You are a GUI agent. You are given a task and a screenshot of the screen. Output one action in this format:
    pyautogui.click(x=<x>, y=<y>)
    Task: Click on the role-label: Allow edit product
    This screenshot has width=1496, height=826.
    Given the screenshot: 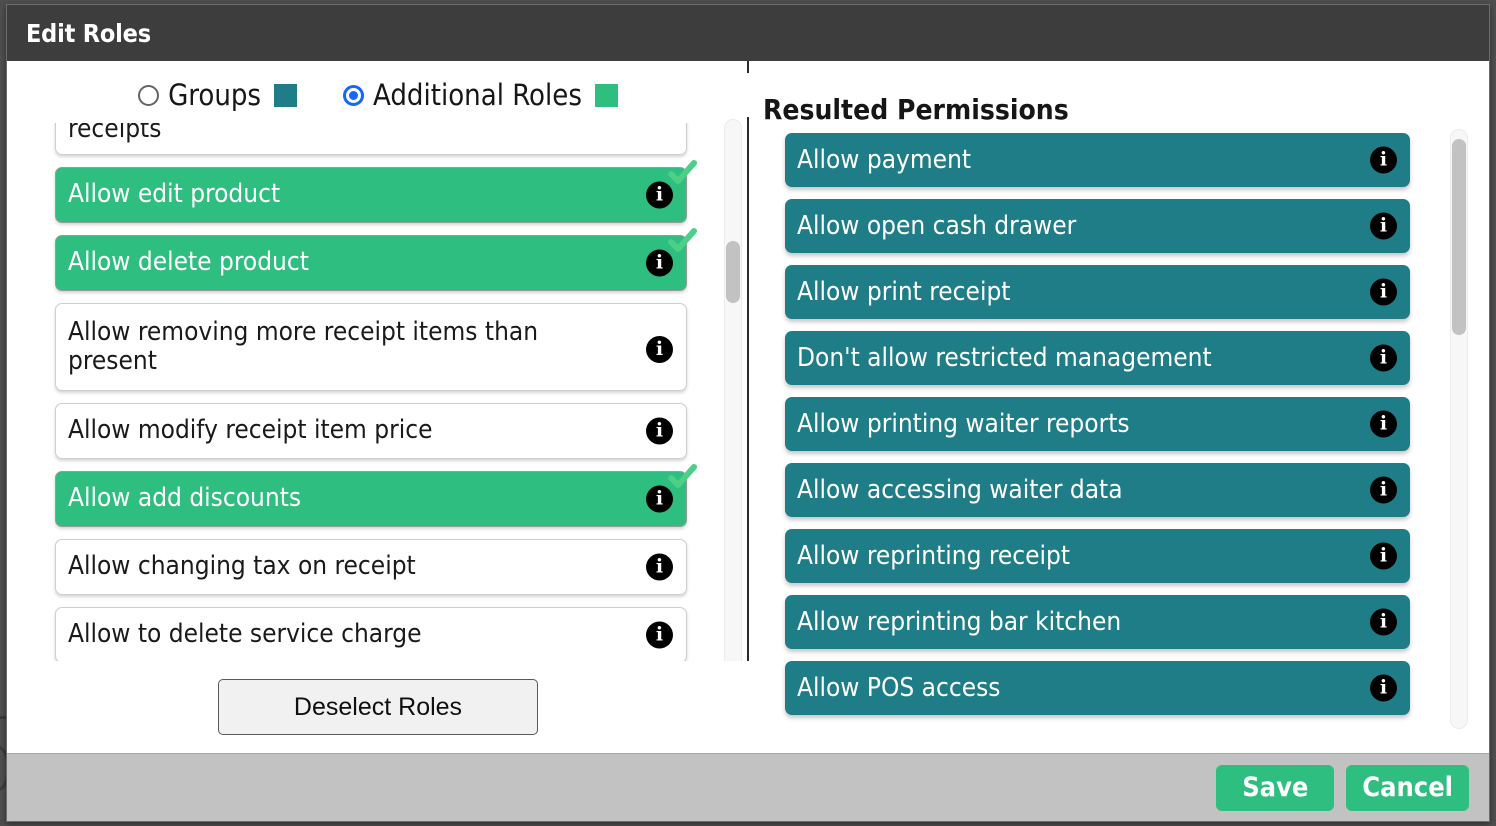 What is the action you would take?
    pyautogui.click(x=174, y=194)
    